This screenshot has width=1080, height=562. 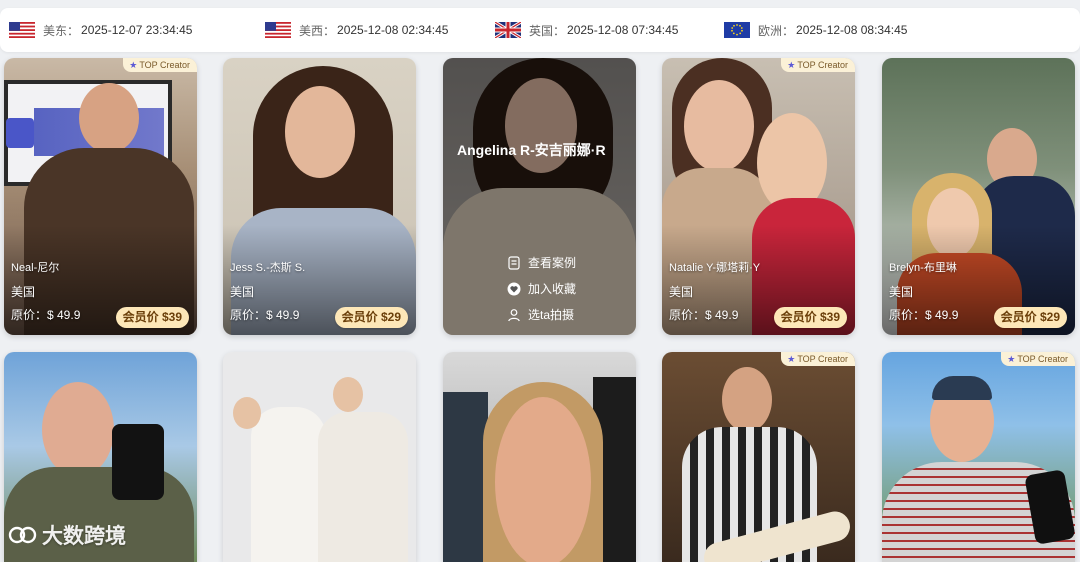 I want to click on timezone-uk: 英国： 2025-12-08 07:34:45, so click(x=586, y=30).